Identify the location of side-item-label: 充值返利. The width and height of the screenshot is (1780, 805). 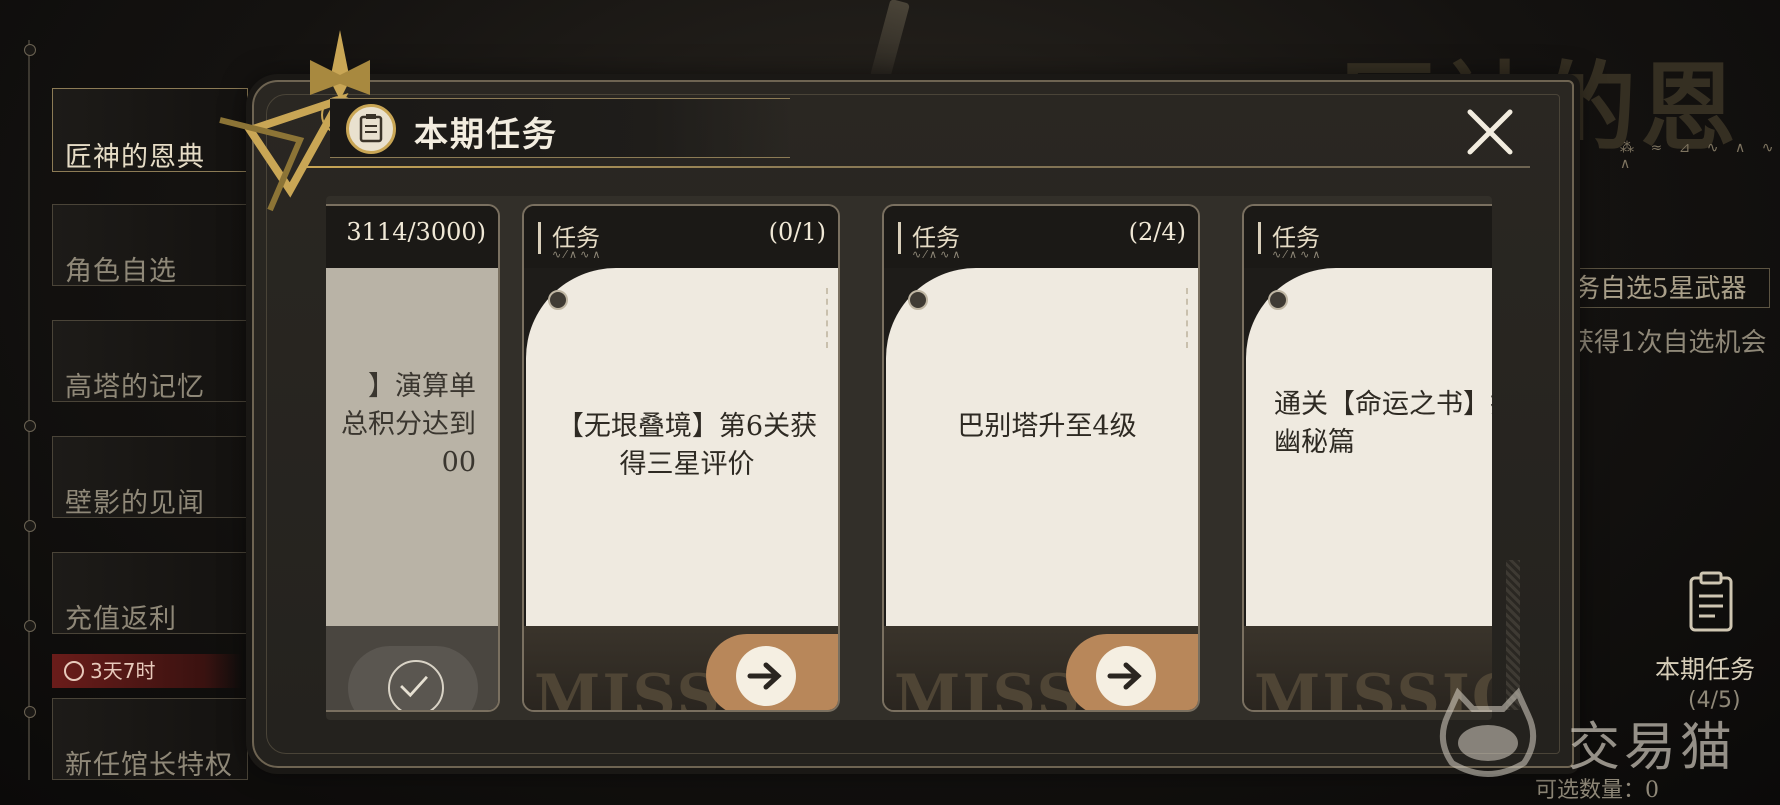
(121, 619).